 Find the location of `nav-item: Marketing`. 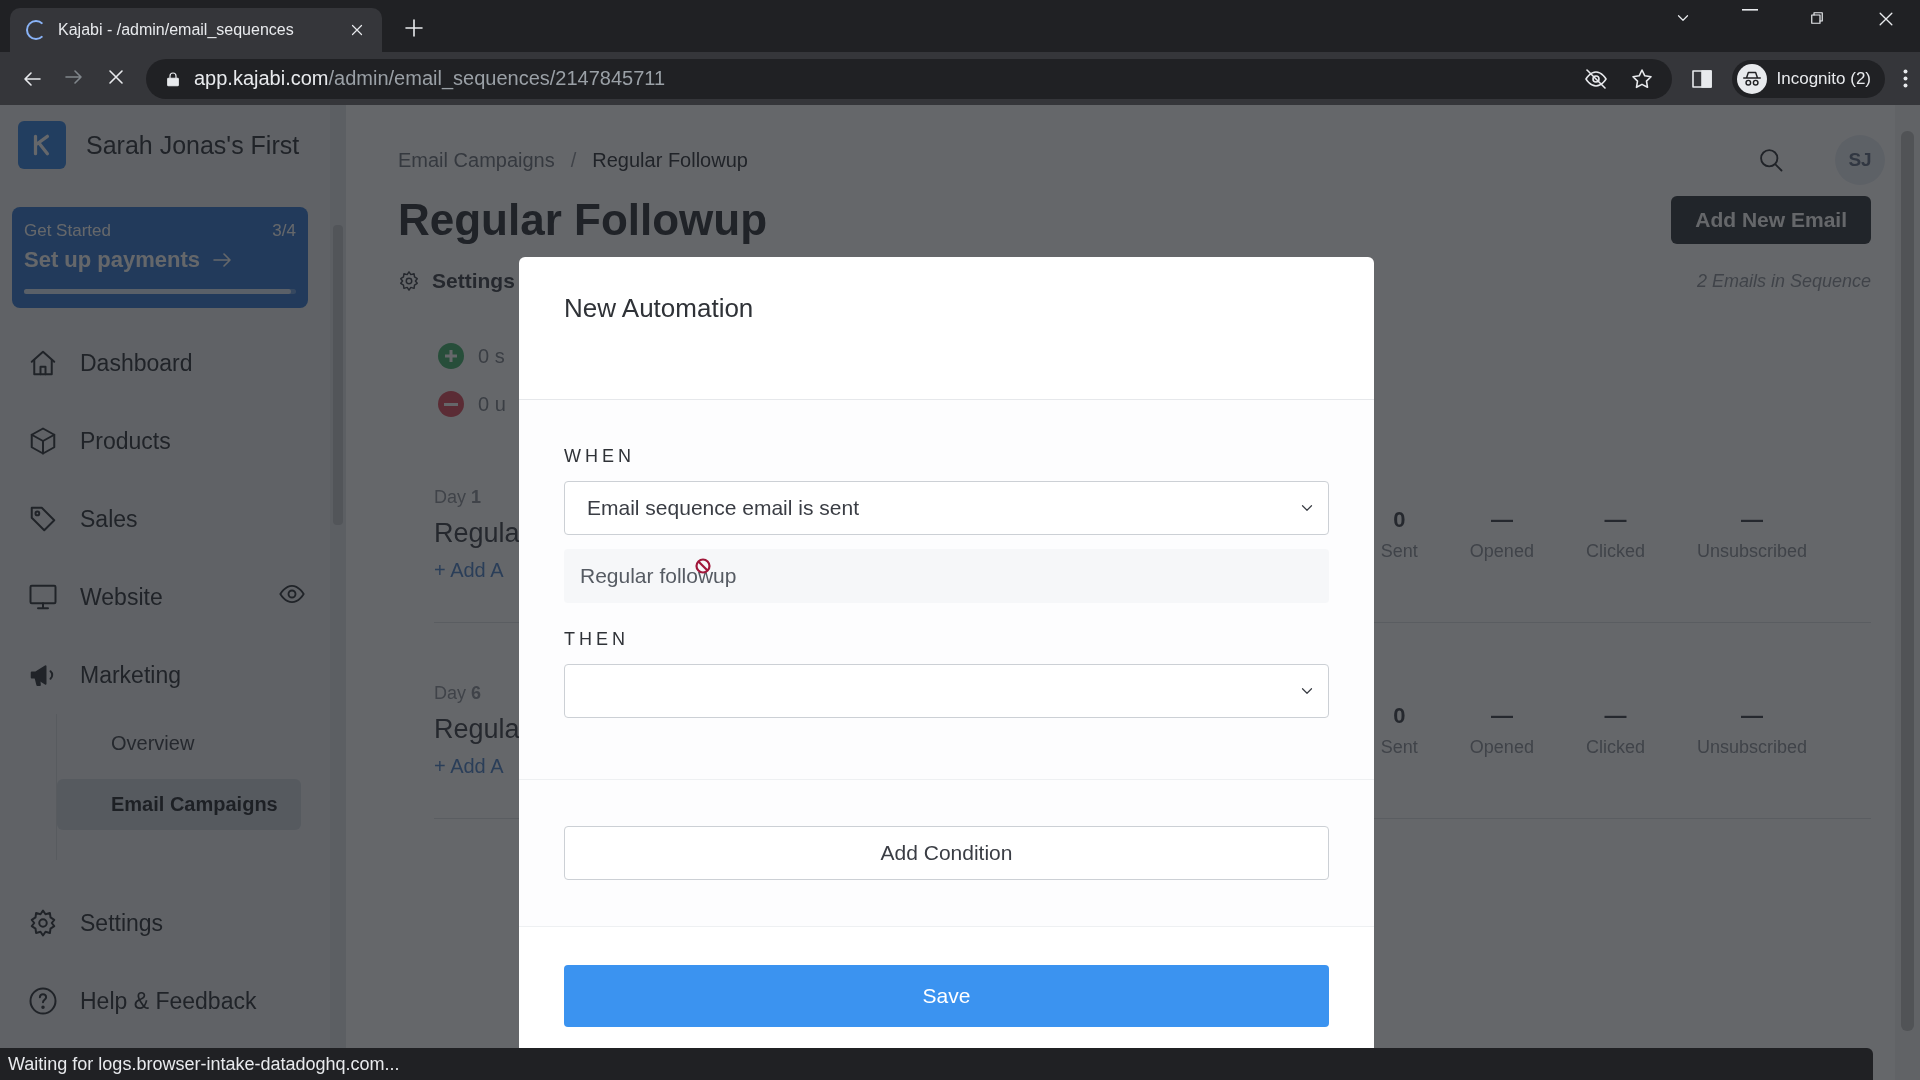

nav-item: Marketing is located at coordinates (171, 675).